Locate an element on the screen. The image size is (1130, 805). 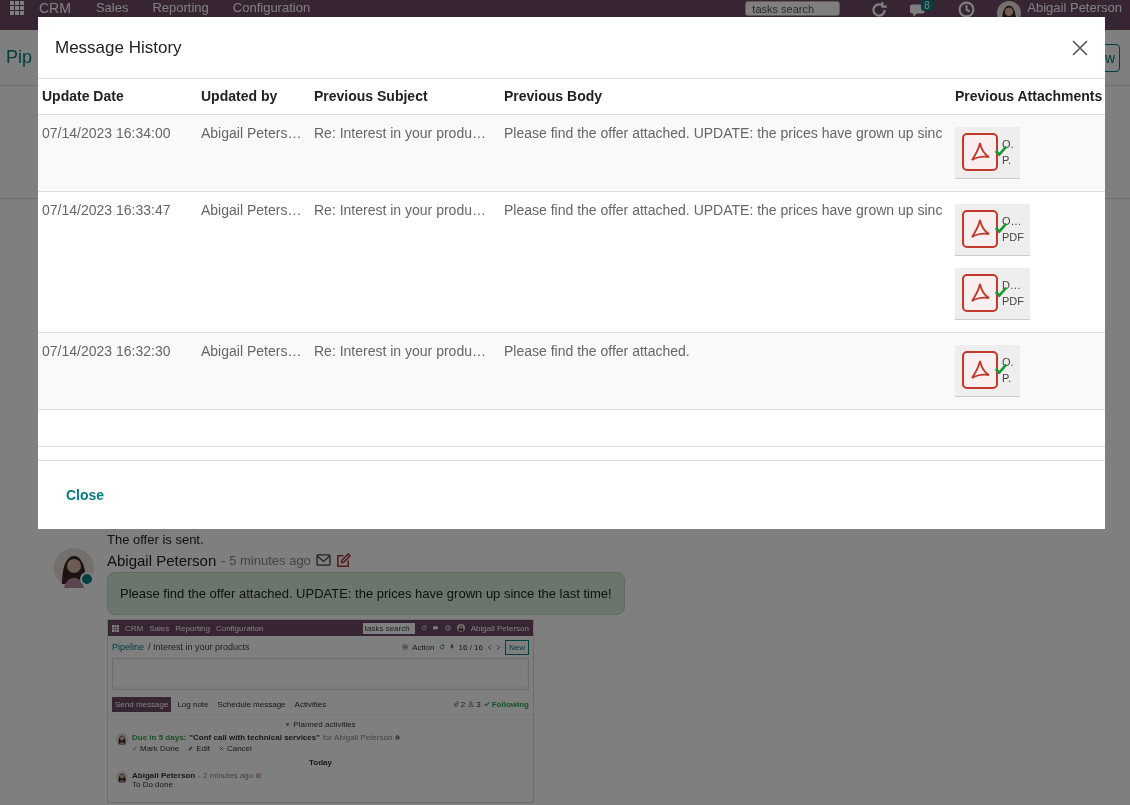
breadcrumb-current: / Interest in your products is located at coordinates (199, 647).